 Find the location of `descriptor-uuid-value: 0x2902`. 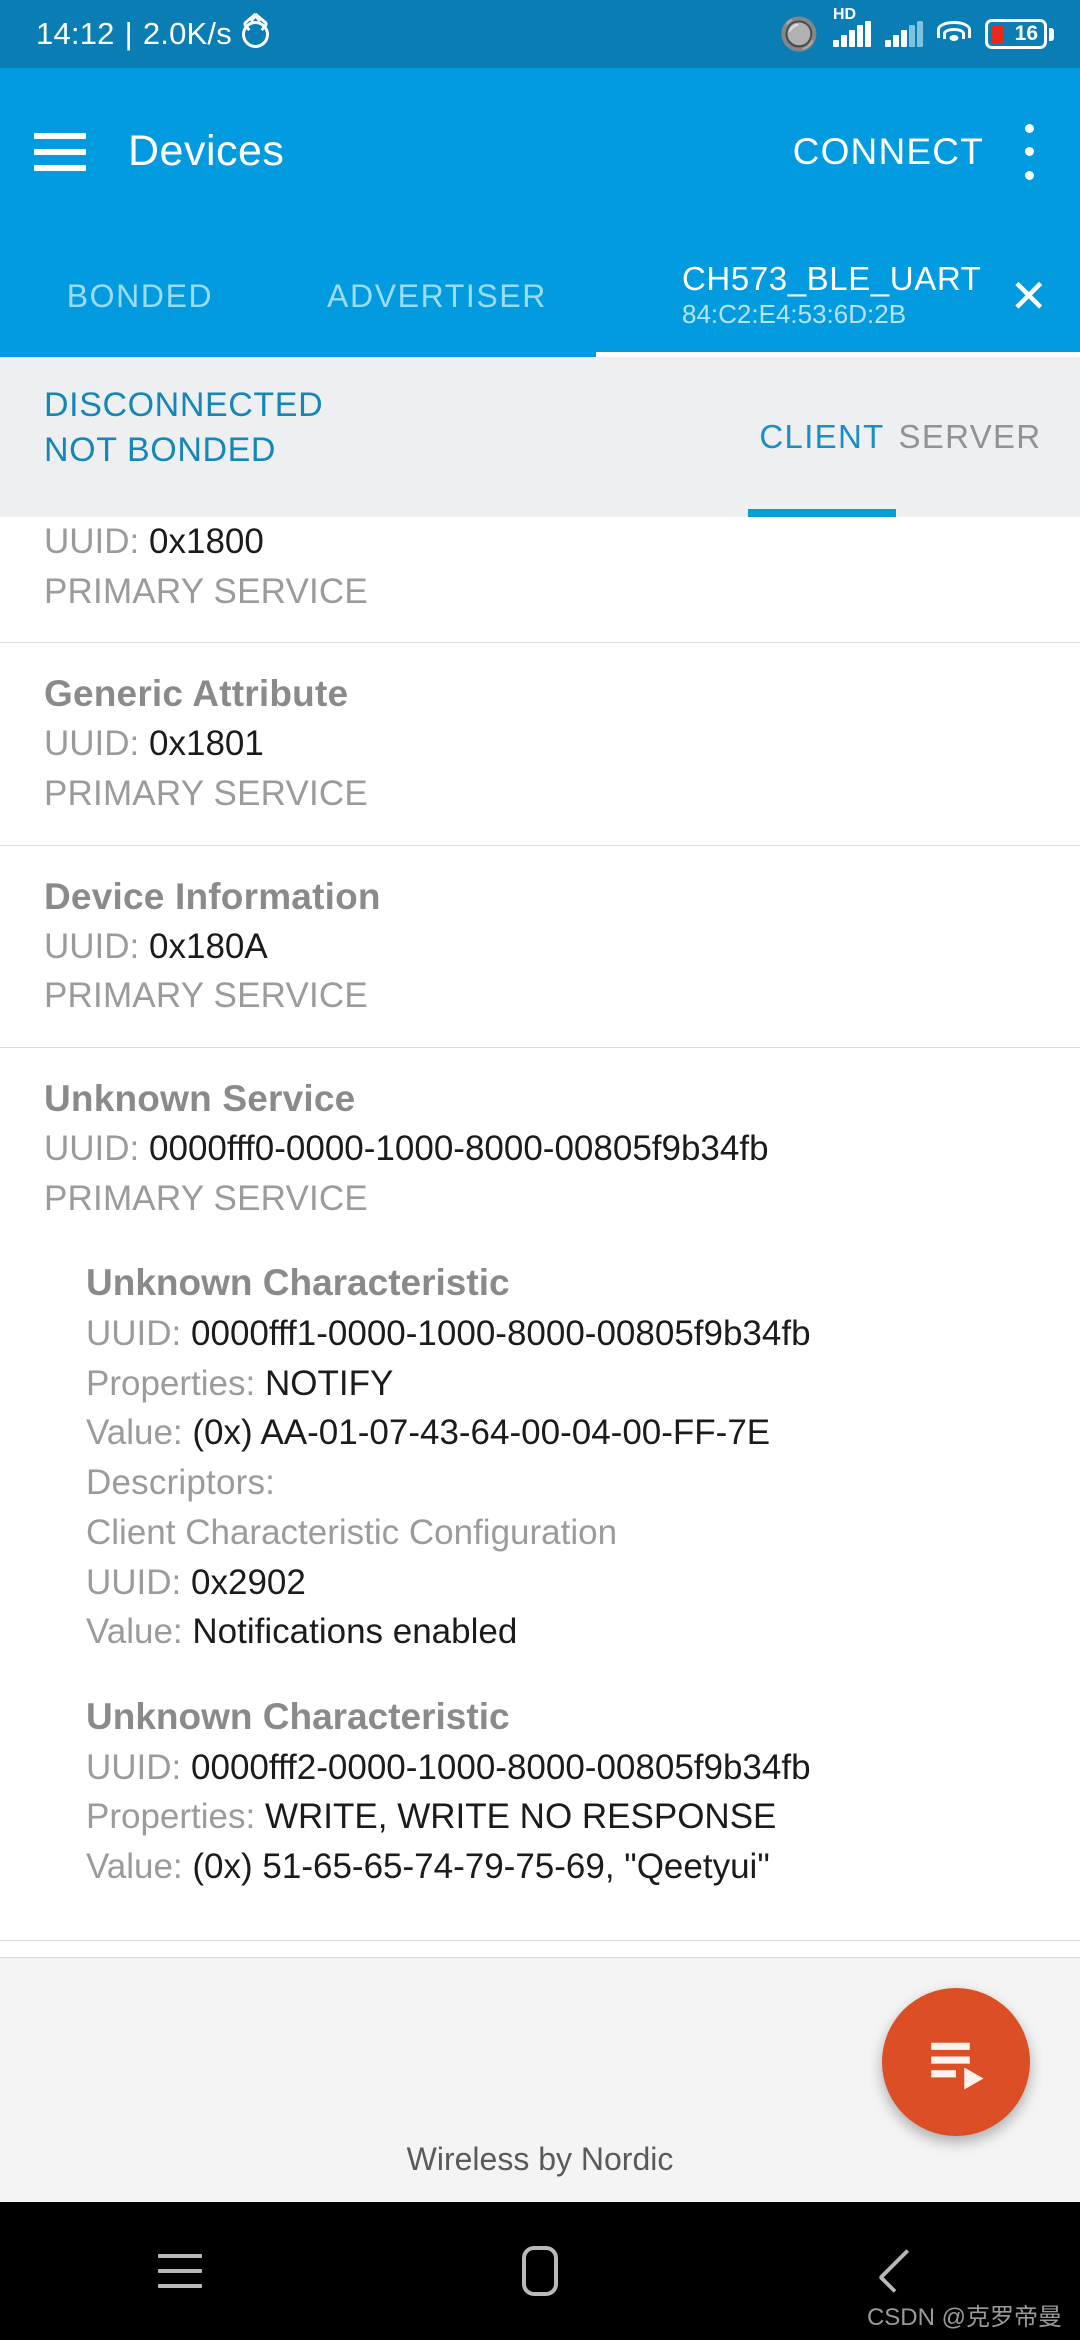

descriptor-uuid-value: 0x2902 is located at coordinates (248, 1582).